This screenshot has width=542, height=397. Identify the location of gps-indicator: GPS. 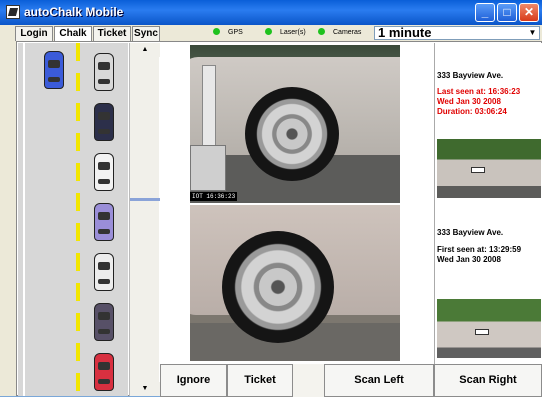
(228, 33).